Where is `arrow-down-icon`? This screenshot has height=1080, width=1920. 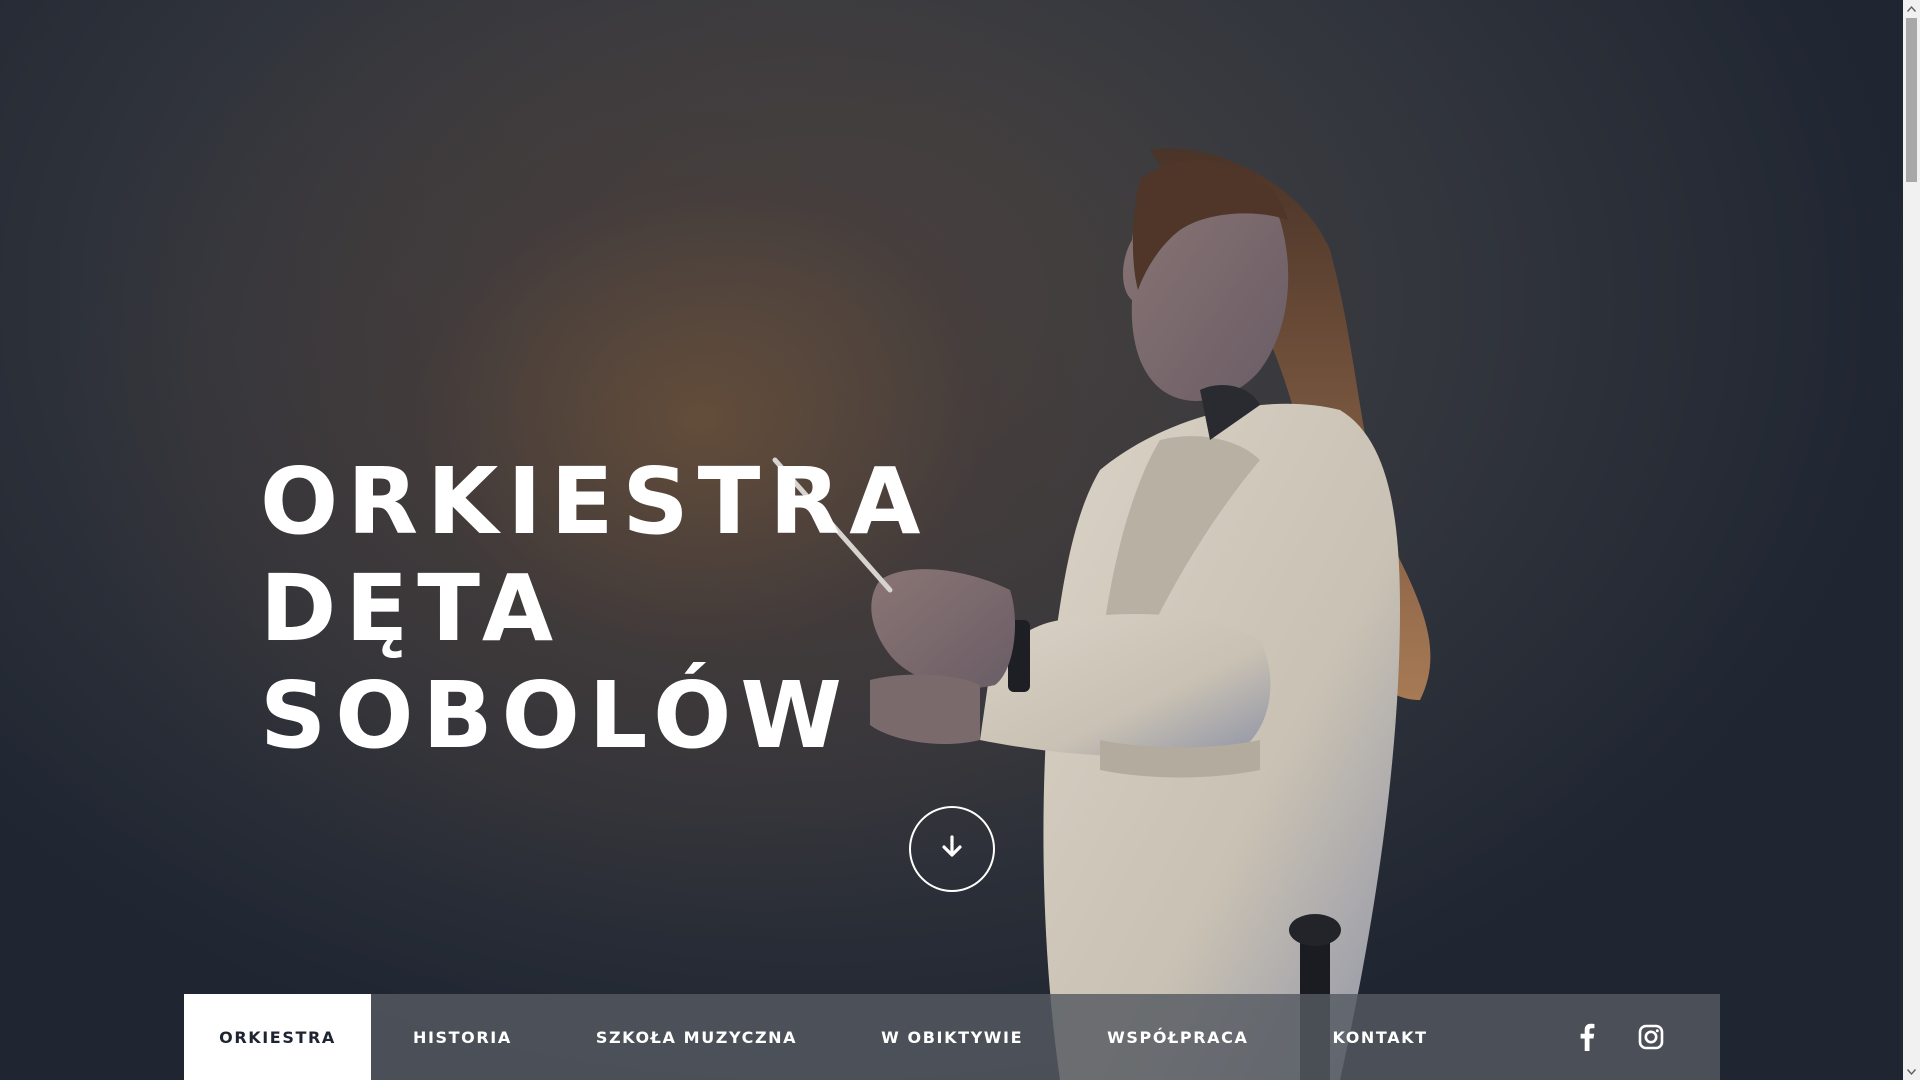 arrow-down-icon is located at coordinates (952, 849).